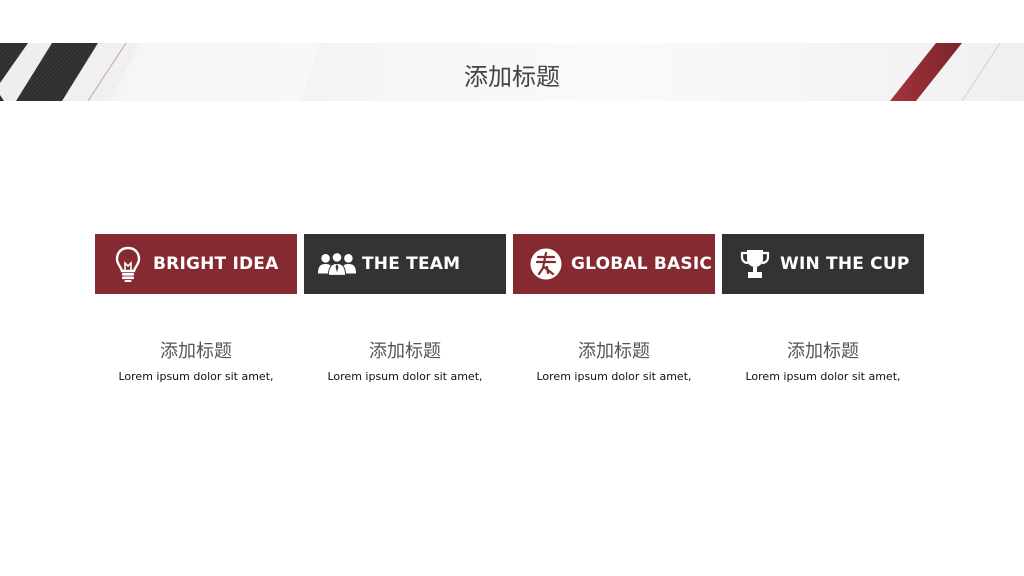 The height and width of the screenshot is (576, 1024). I want to click on card-bright-idea: BRIGHT IDEA, so click(196, 264).